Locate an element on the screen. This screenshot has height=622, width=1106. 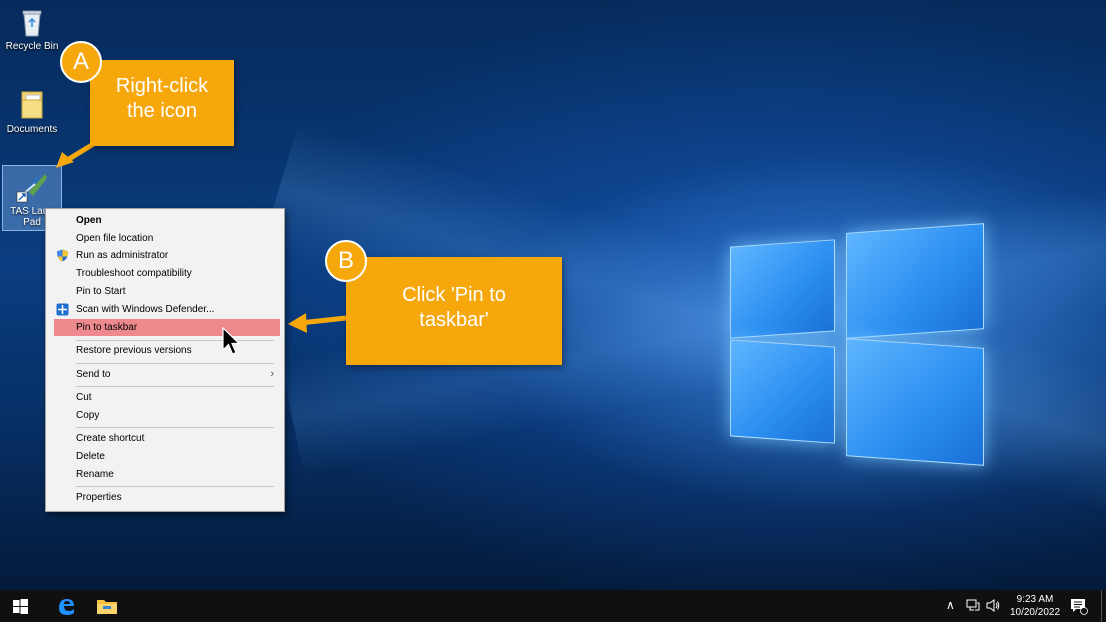
callout-text: taskbar' is located at coordinates (454, 320).